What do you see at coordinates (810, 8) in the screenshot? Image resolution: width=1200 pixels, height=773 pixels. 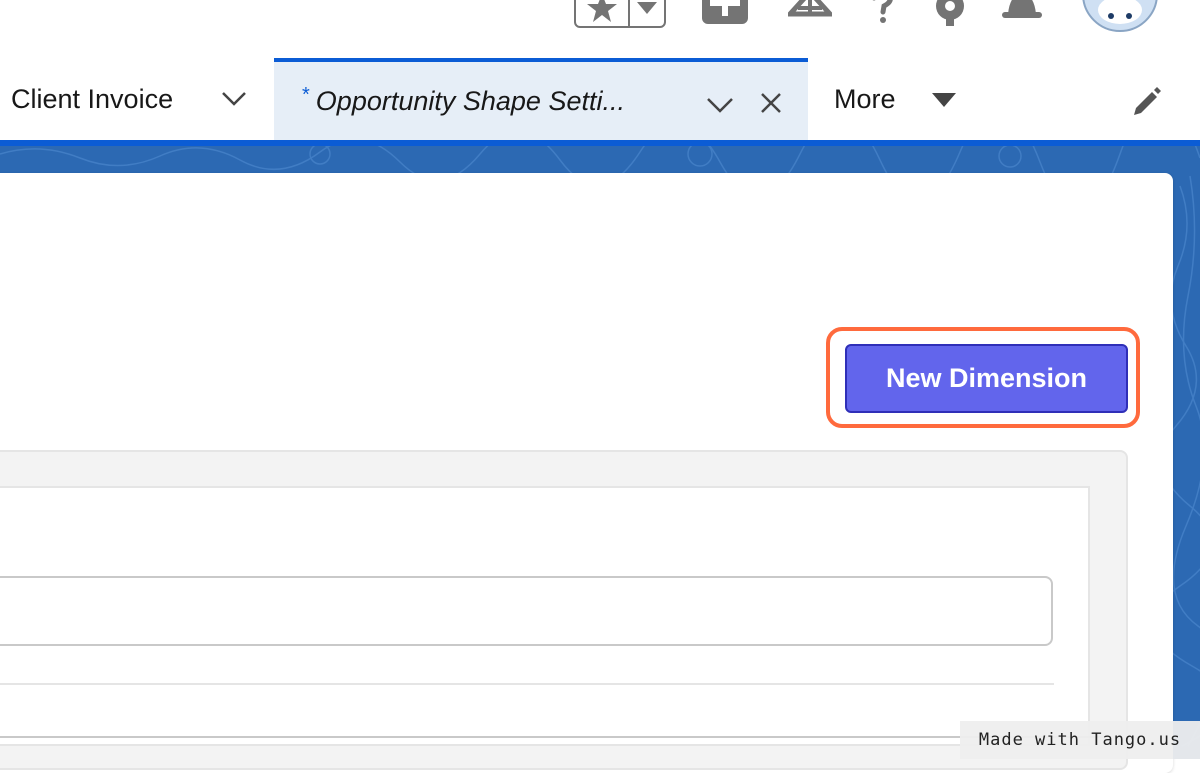 I see `trailhead-icon` at bounding box center [810, 8].